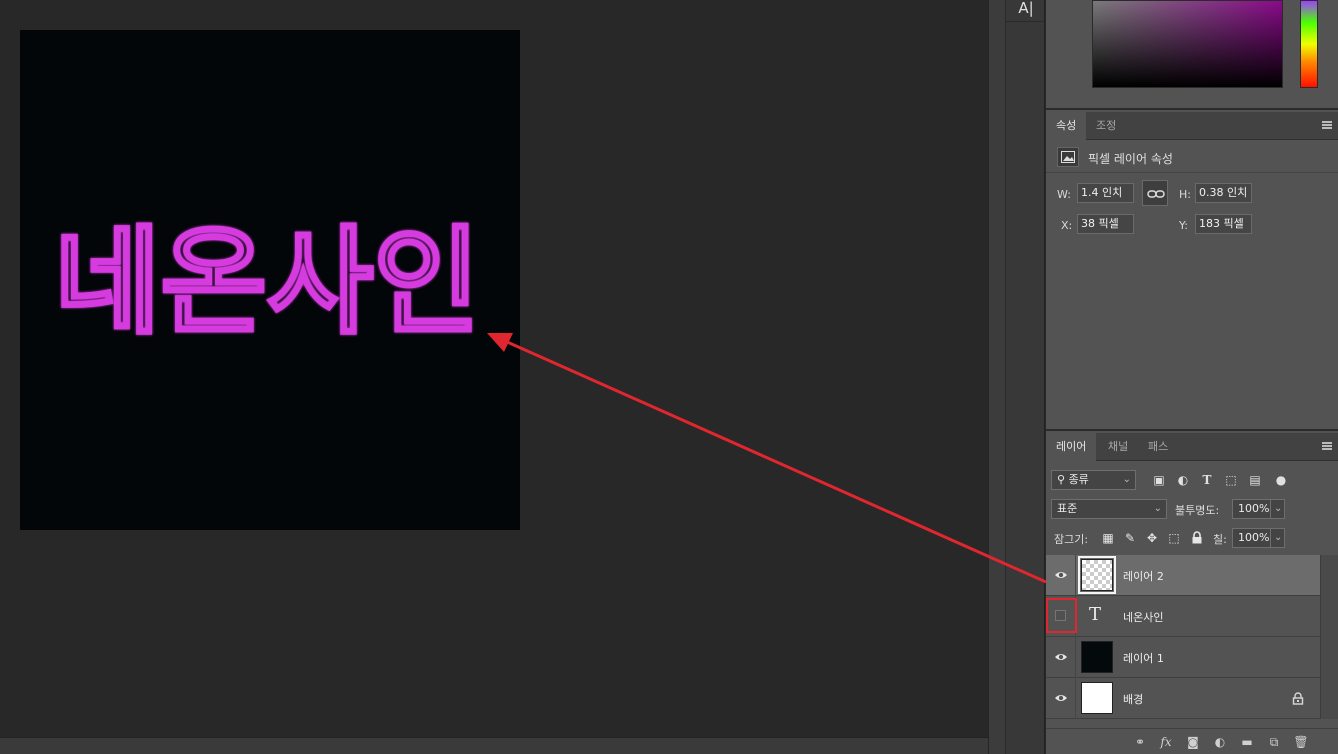 The width and height of the screenshot is (1338, 754). Describe the element at coordinates (1071, 539) in the screenshot. I see `lock-label: 잠그기:` at that location.